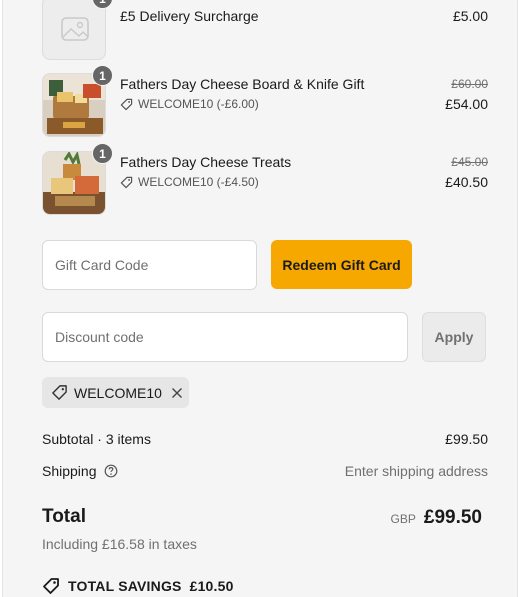 The image size is (520, 597). I want to click on item-name: £5 Delivery Surcharge, so click(189, 16).